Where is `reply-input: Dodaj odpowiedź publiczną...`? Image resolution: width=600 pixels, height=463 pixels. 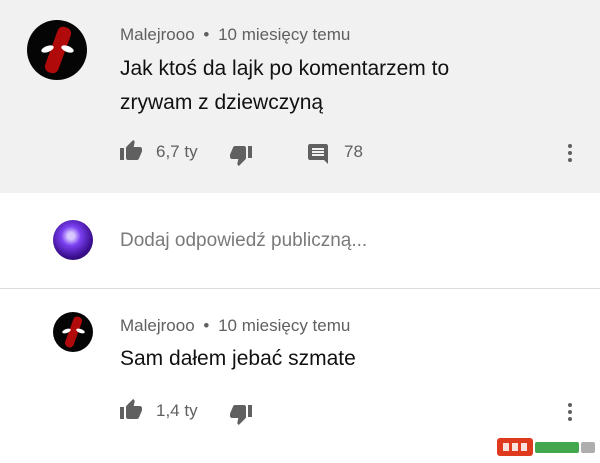
reply-input: Dodaj odpowiedź publiczną... is located at coordinates (243, 241).